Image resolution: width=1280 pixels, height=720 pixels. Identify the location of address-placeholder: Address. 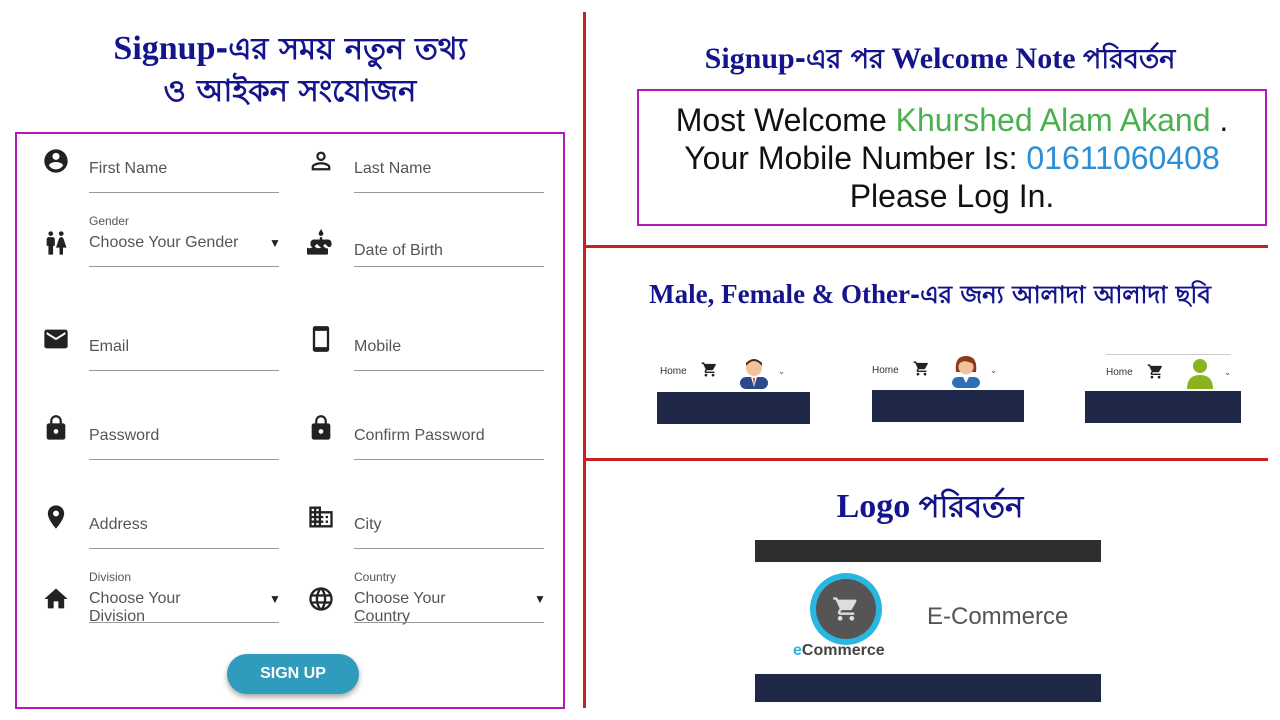
(118, 524).